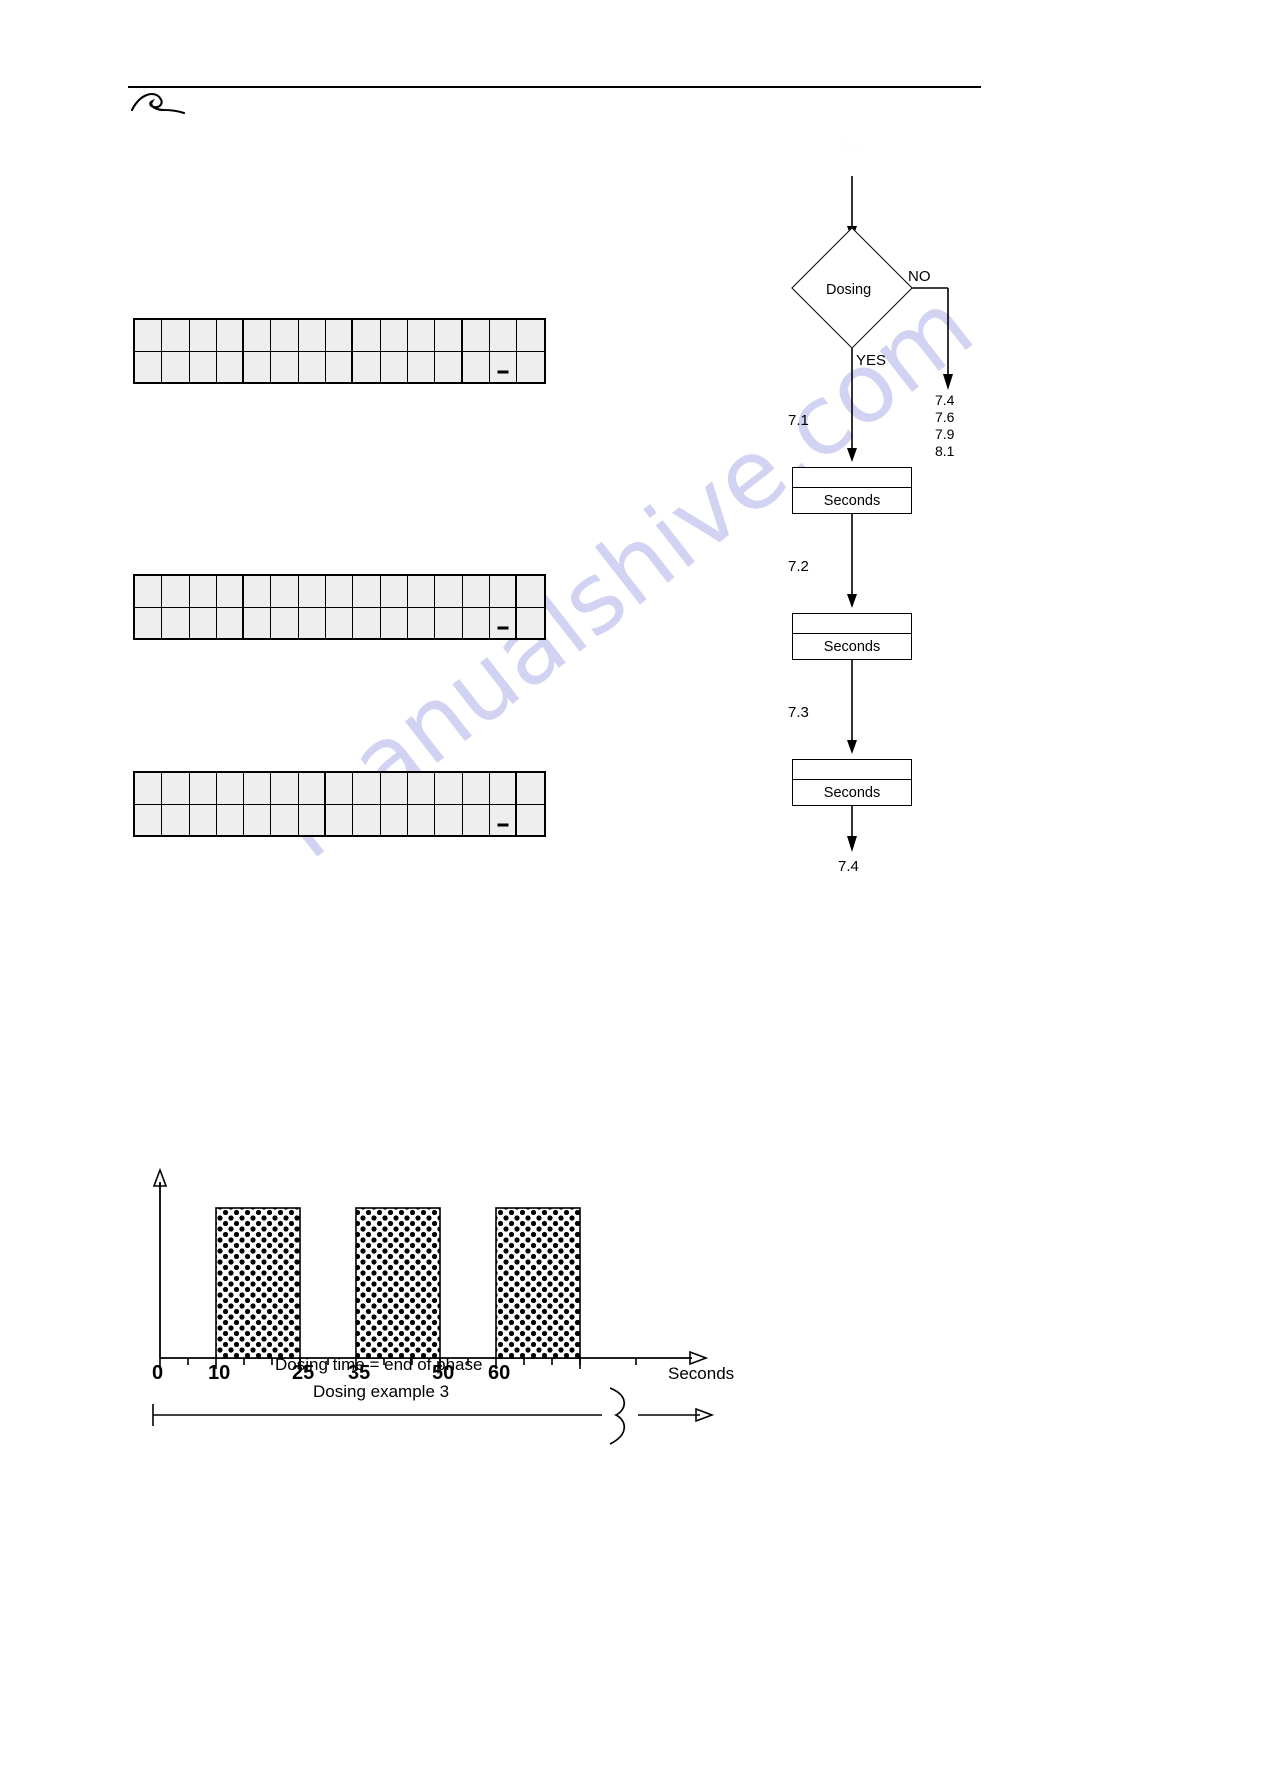  Describe the element at coordinates (945, 400) in the screenshot. I see `no-target-1: 7.4` at that location.